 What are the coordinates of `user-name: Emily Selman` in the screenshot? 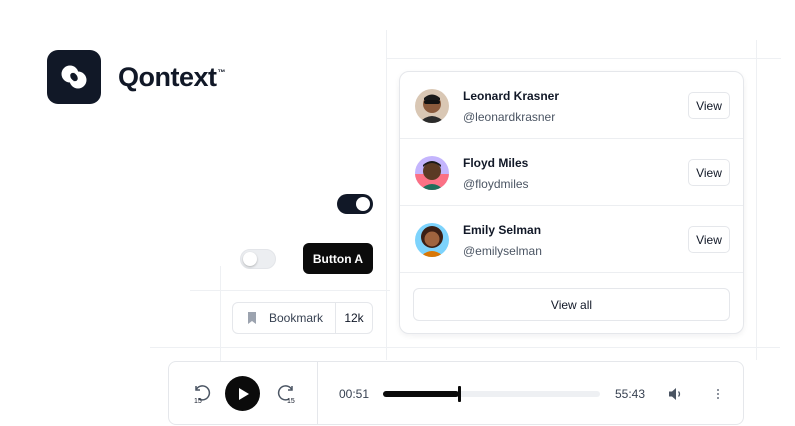 It's located at (502, 230).